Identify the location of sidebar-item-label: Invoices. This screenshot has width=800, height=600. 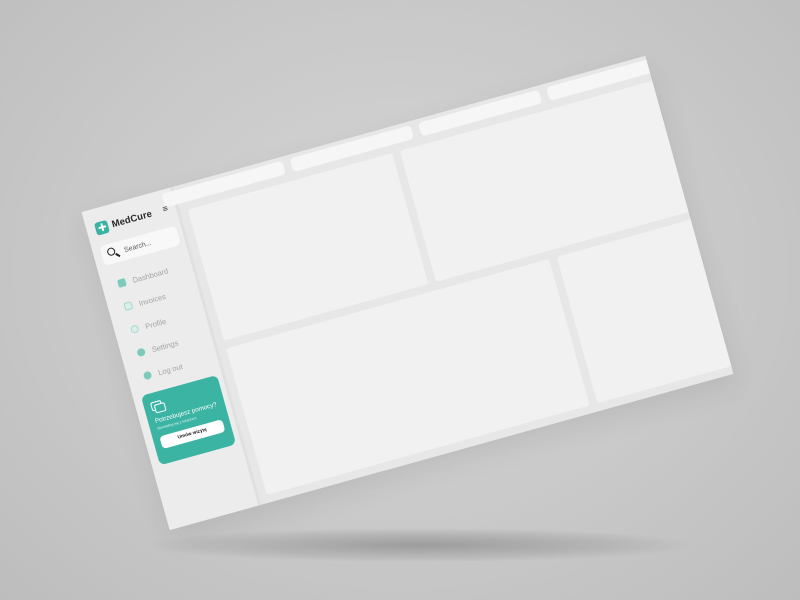
(152, 299).